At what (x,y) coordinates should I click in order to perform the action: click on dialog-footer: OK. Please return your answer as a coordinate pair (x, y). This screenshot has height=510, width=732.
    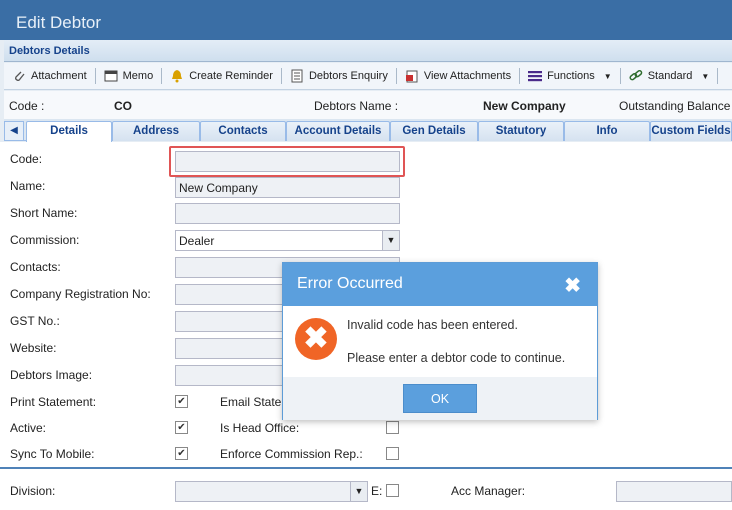
    Looking at the image, I should click on (440, 398).